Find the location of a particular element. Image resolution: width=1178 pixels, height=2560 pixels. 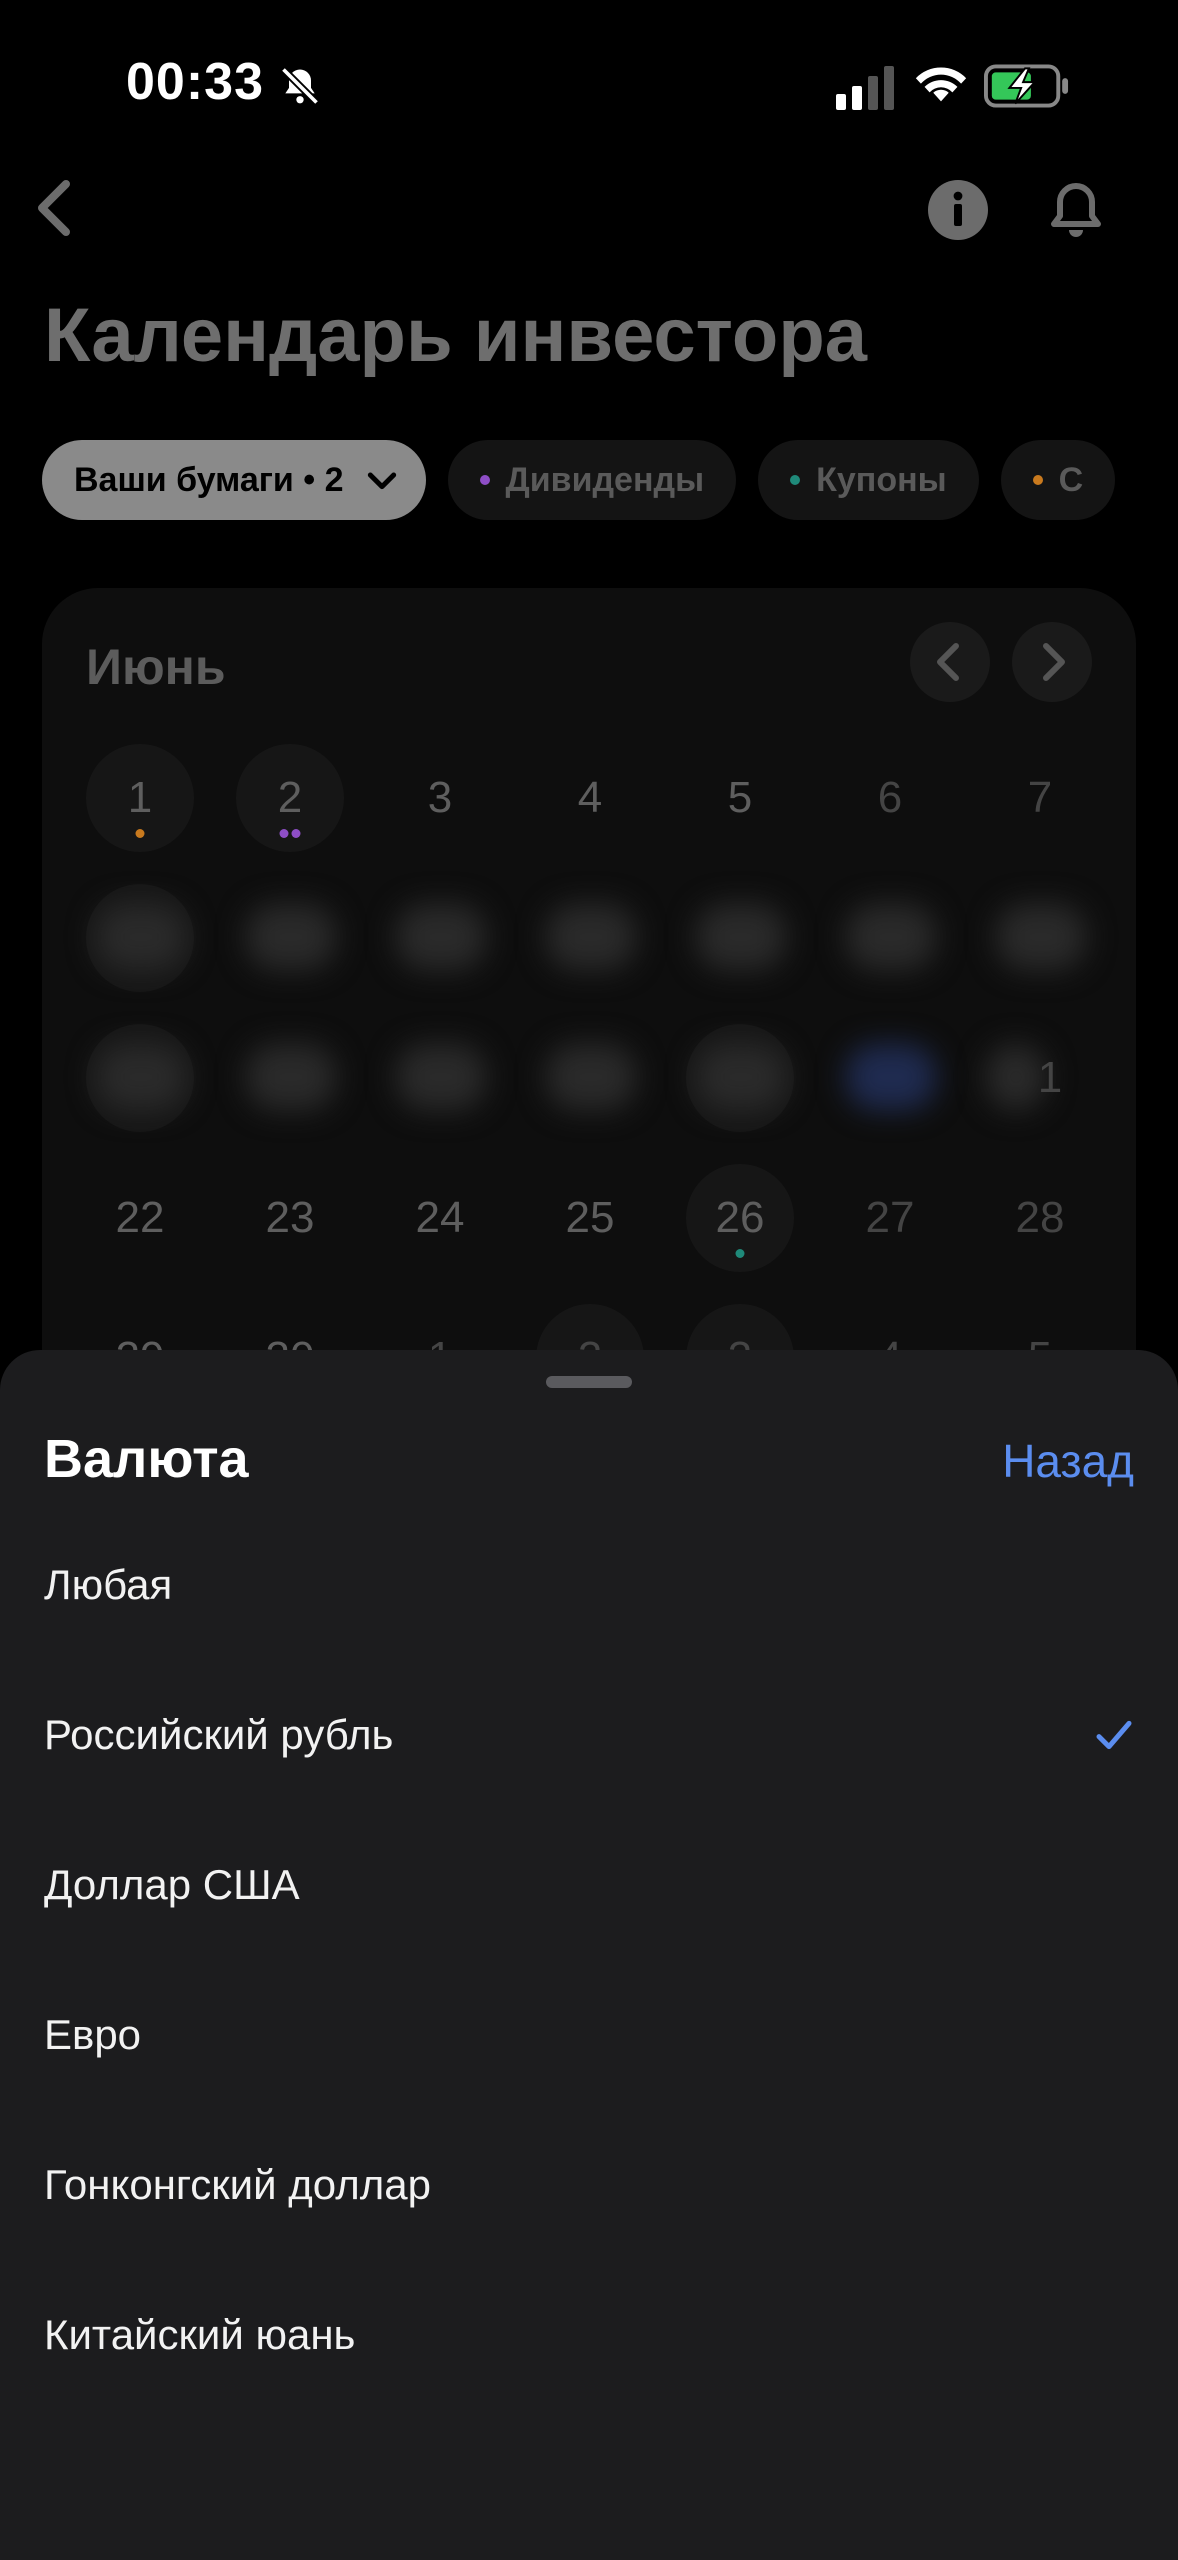

day-number: 28 is located at coordinates (1040, 1217).